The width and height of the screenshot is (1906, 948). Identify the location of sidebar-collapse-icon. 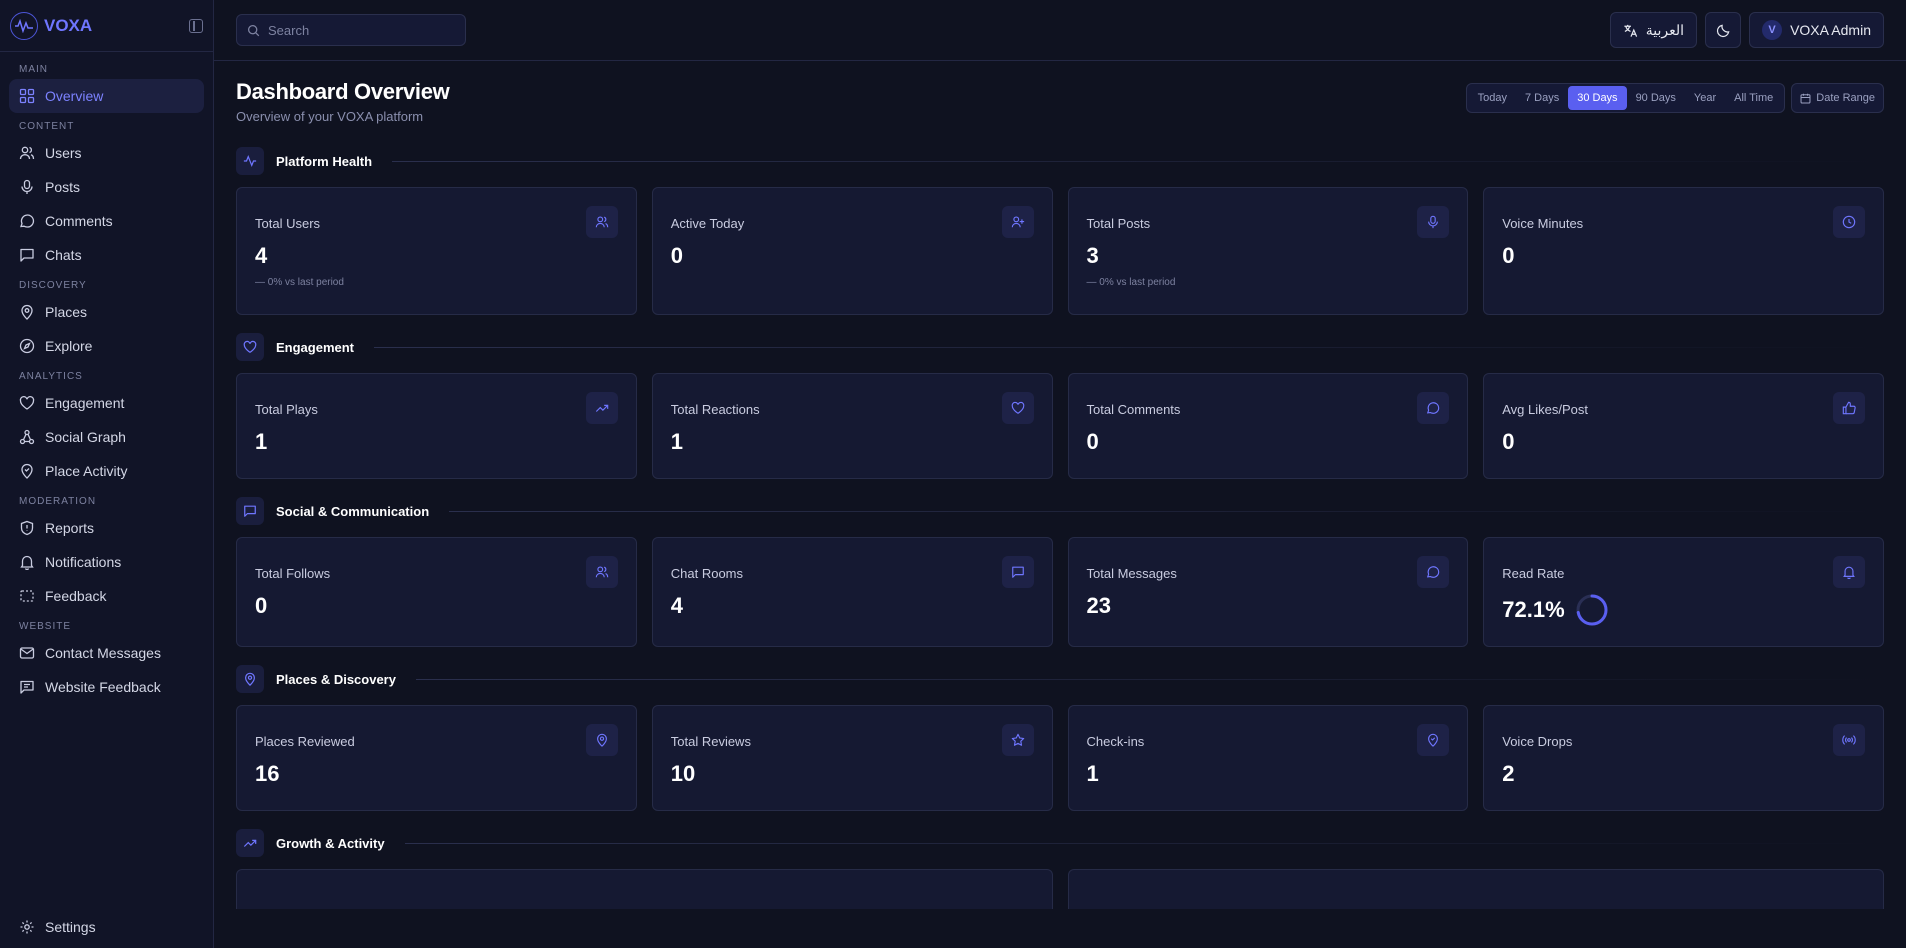
(196, 25).